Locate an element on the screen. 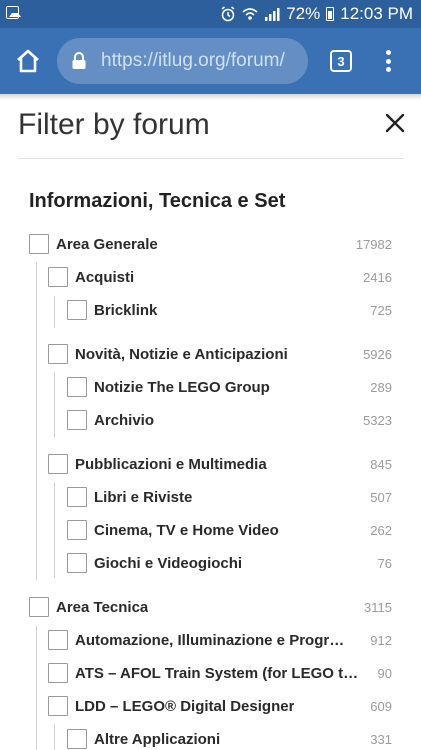  url-text: https://itlug.org/forum/ is located at coordinates (193, 61).